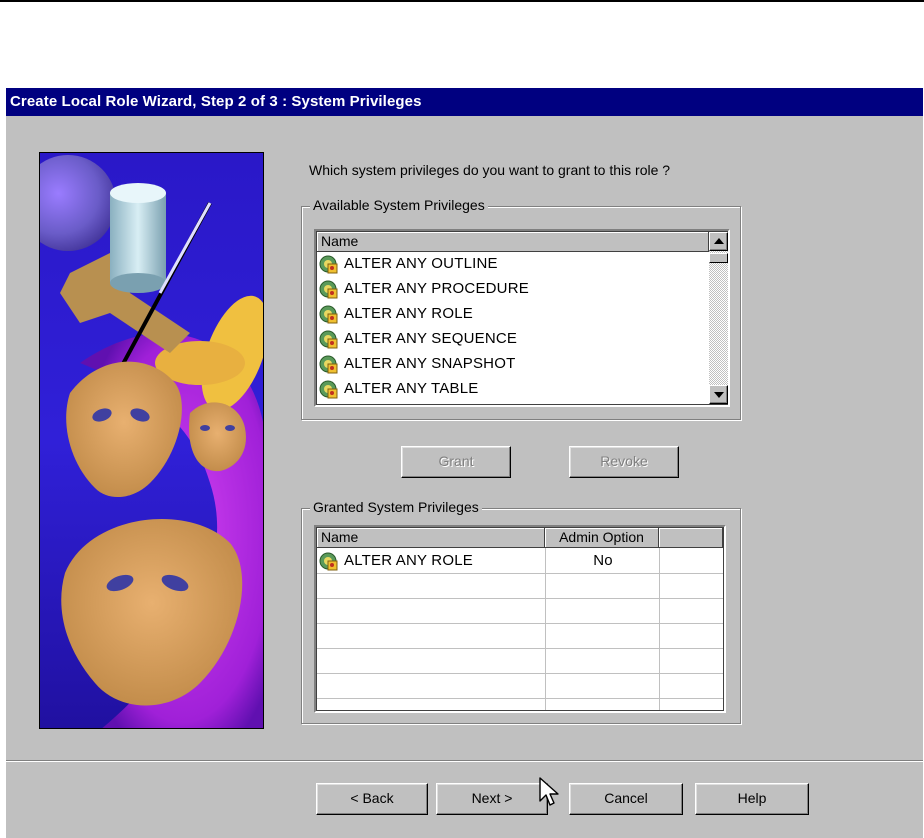 This screenshot has width=924, height=838. What do you see at coordinates (520, 619) in the screenshot?
I see `granted-privileges-grid: Name Admin Option ALTER ANY ROLE No` at bounding box center [520, 619].